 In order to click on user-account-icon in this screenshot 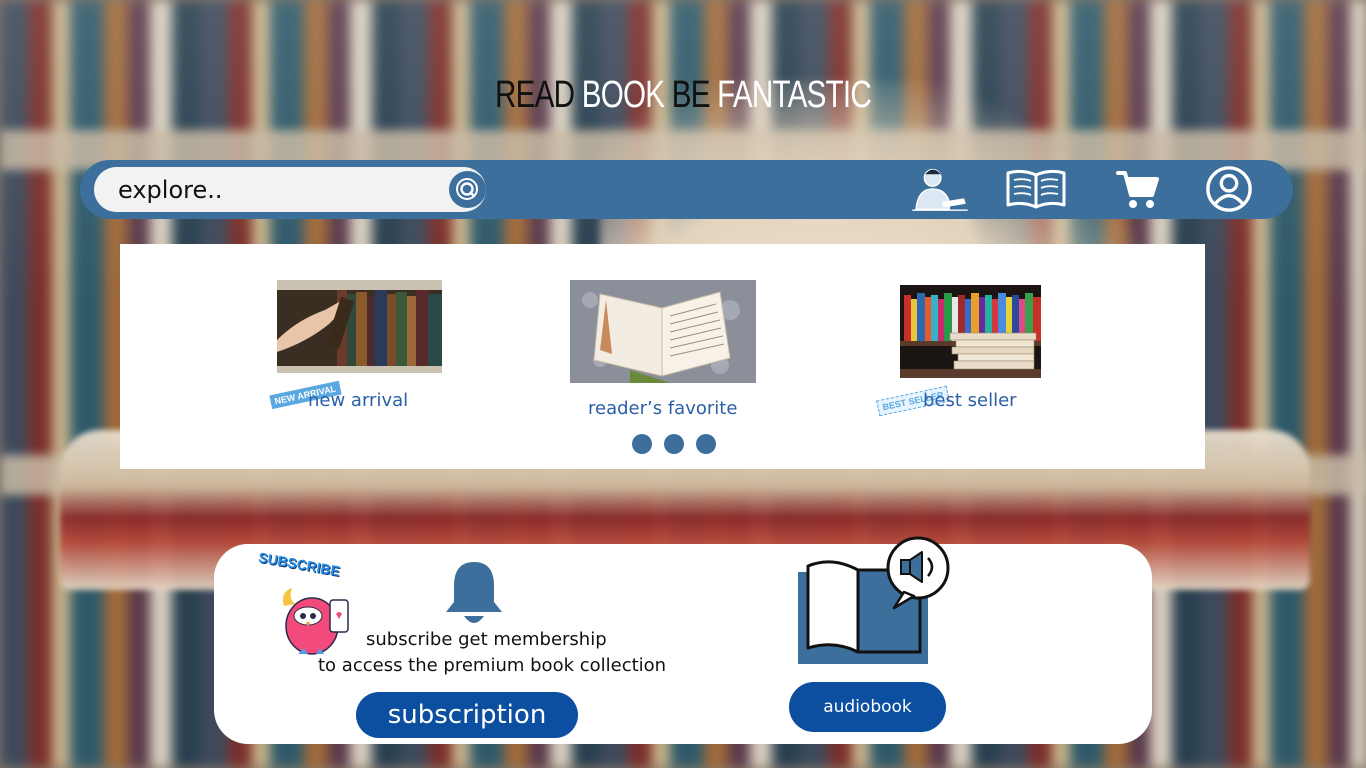, I will do `click(1229, 189)`.